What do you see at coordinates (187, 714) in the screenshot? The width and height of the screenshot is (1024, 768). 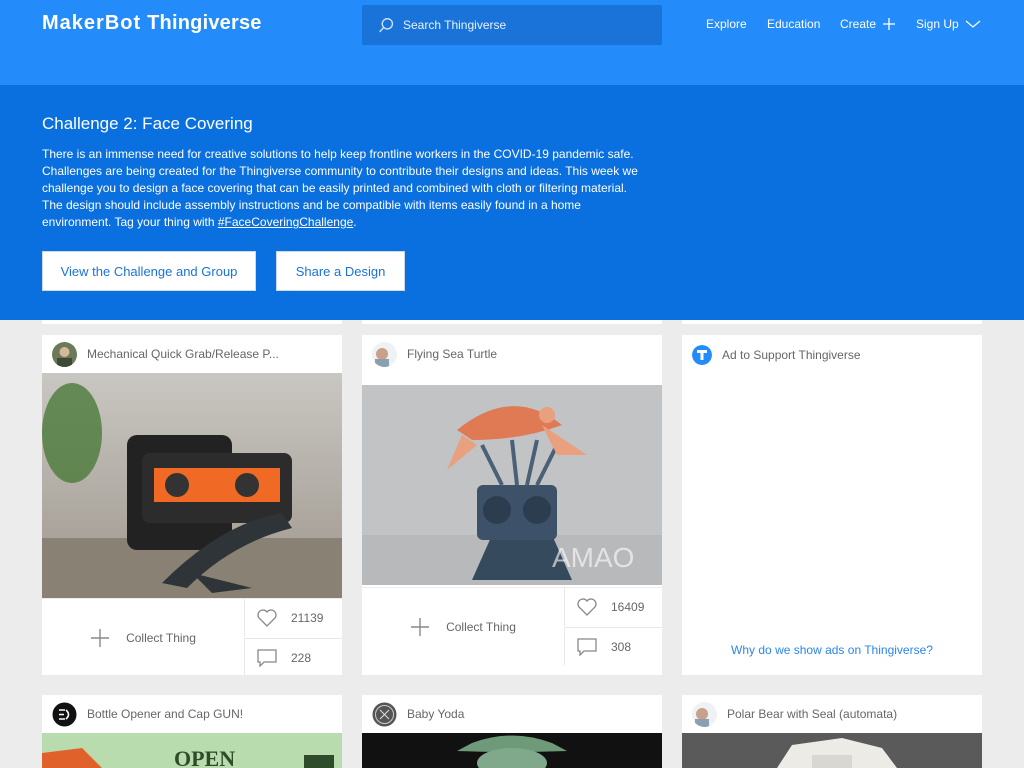 I see `thing-title: Bottle Opener and Cap GUN!` at bounding box center [187, 714].